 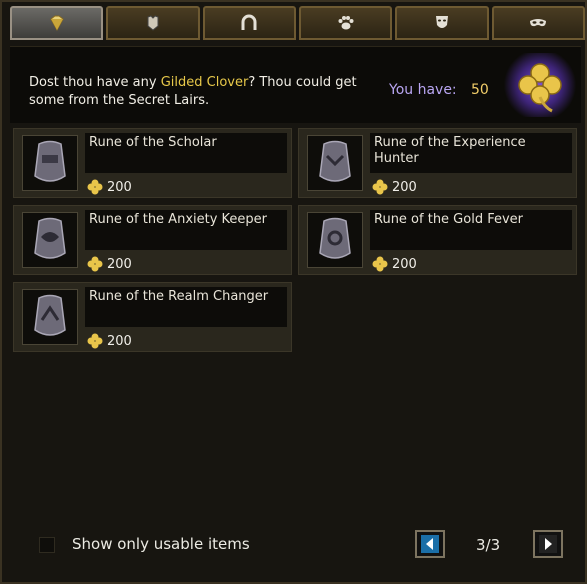 I want to click on tab-horseshoe, so click(x=249, y=23).